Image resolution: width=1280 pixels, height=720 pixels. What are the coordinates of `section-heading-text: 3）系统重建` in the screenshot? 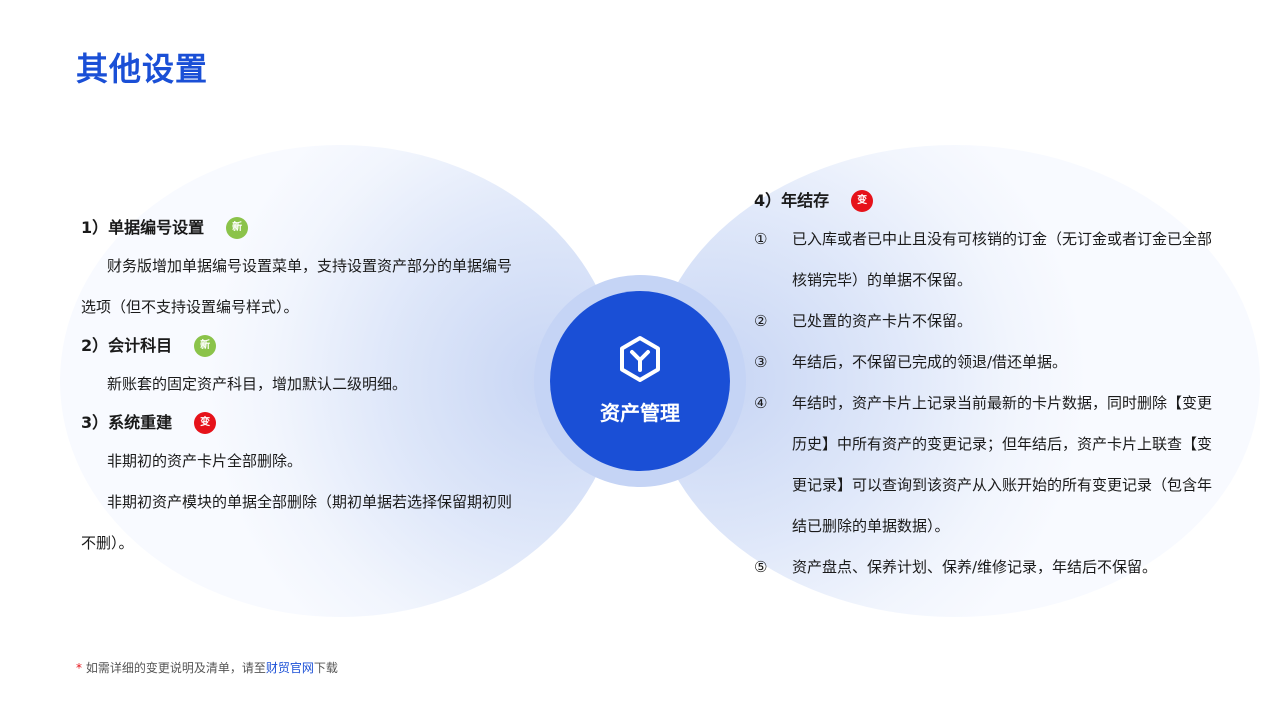 It's located at (127, 422).